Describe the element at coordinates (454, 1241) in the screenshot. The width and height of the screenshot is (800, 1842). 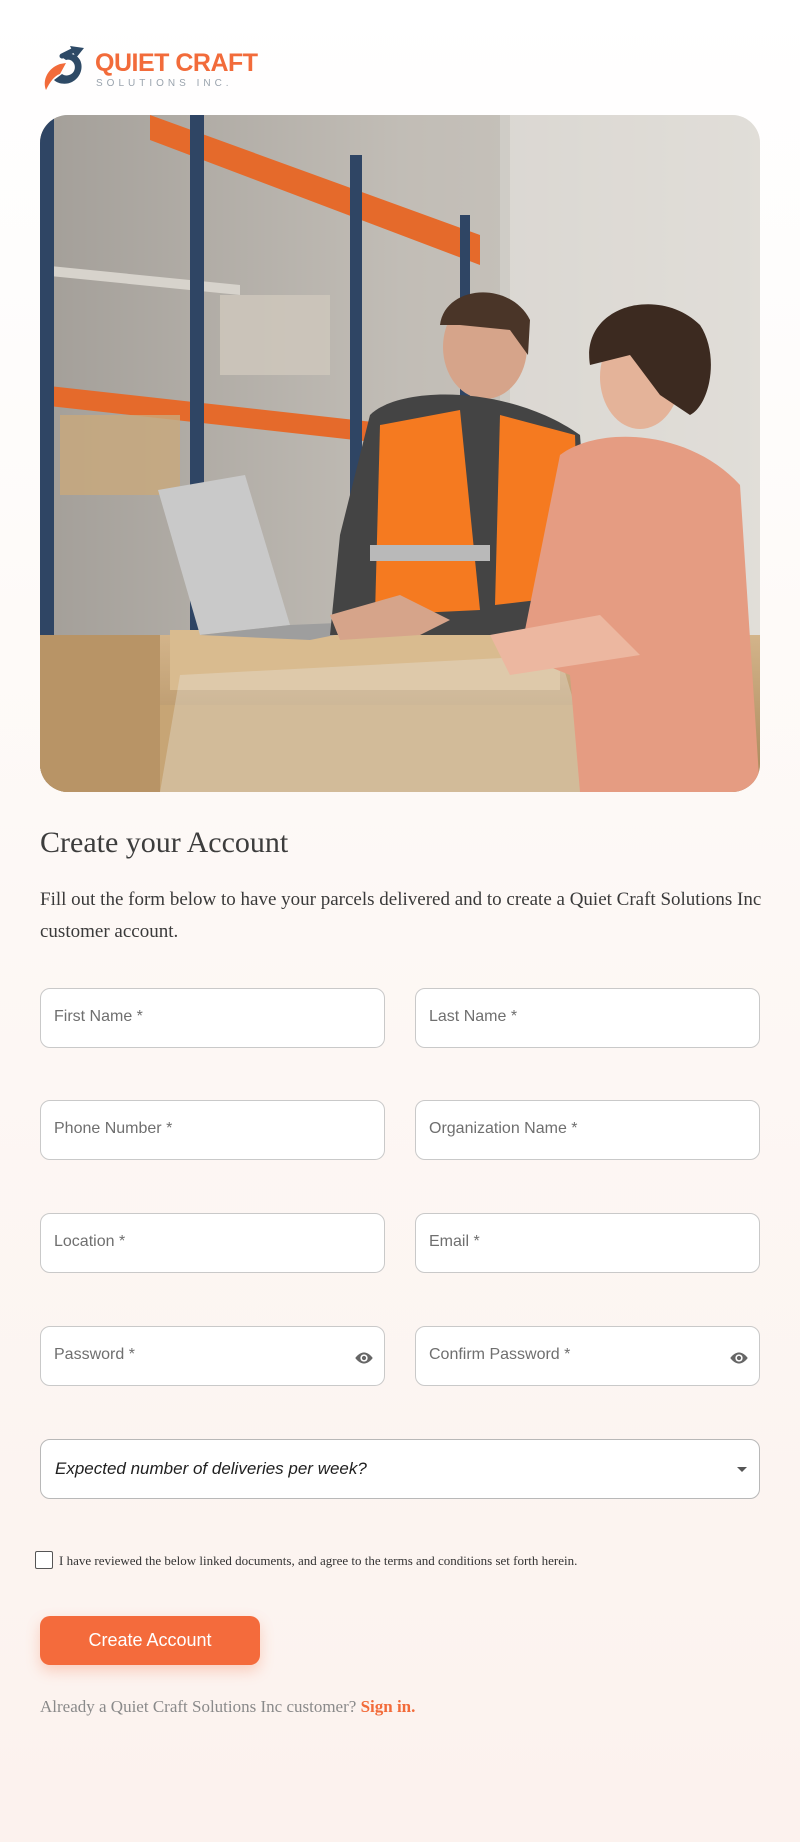
I see `email-label: Email *` at that location.